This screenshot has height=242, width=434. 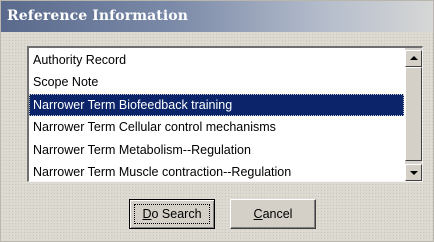 I want to click on cancel-label: Cancel, so click(x=273, y=214).